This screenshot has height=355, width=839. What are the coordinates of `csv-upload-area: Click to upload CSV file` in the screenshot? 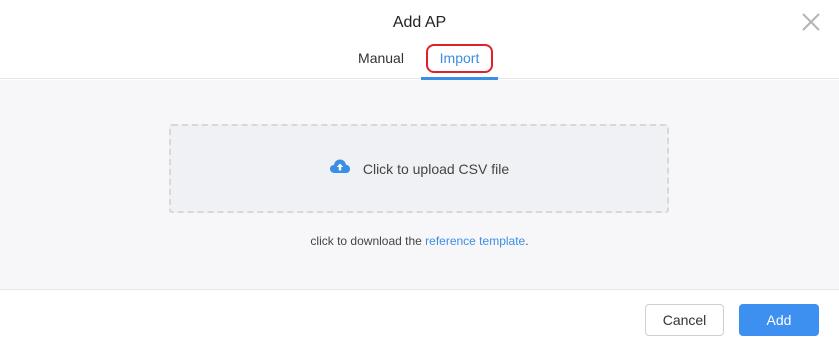 It's located at (419, 168).